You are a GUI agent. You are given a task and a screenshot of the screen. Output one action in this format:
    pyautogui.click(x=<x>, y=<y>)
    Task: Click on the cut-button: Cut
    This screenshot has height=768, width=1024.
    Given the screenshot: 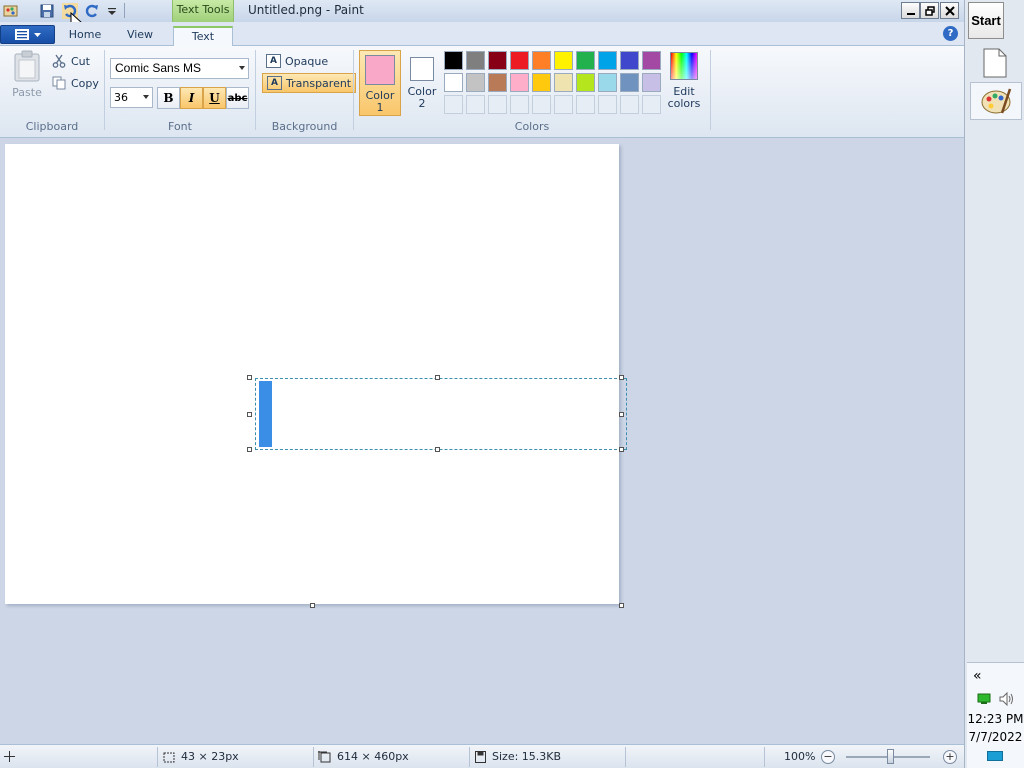 What is the action you would take?
    pyautogui.click(x=71, y=61)
    